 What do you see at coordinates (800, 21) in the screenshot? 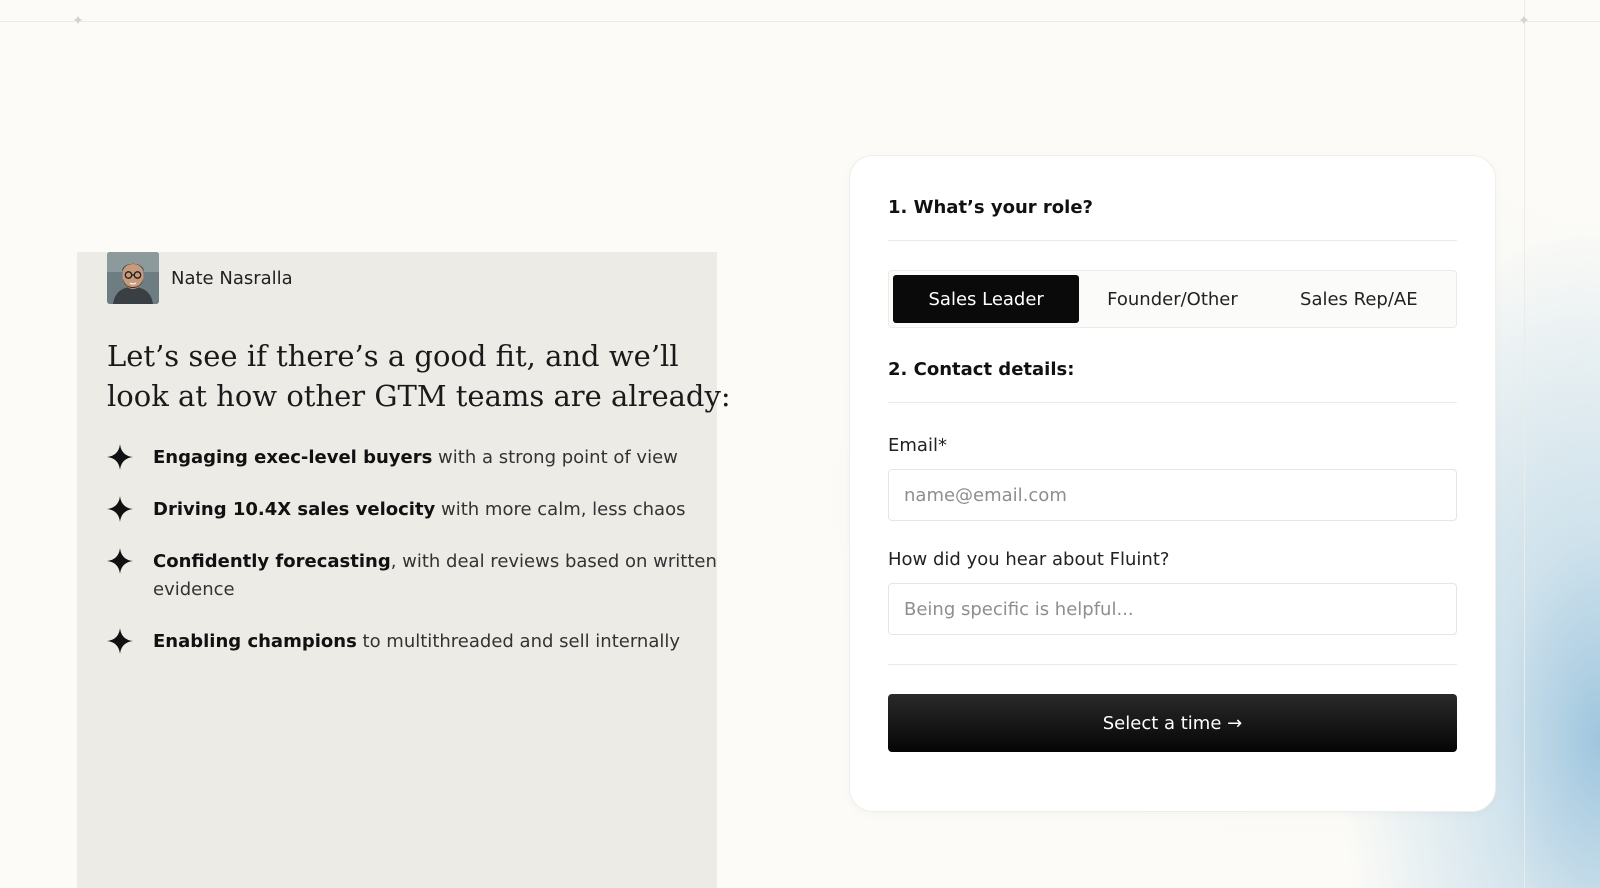
I see `guide-line-top` at bounding box center [800, 21].